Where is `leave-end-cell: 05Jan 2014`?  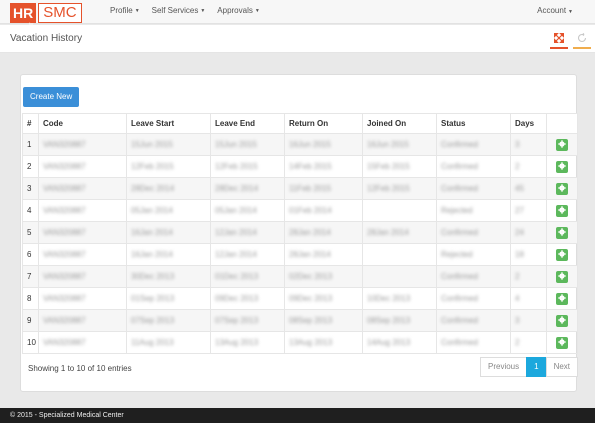
leave-end-cell: 05Jan 2014 is located at coordinates (247, 210).